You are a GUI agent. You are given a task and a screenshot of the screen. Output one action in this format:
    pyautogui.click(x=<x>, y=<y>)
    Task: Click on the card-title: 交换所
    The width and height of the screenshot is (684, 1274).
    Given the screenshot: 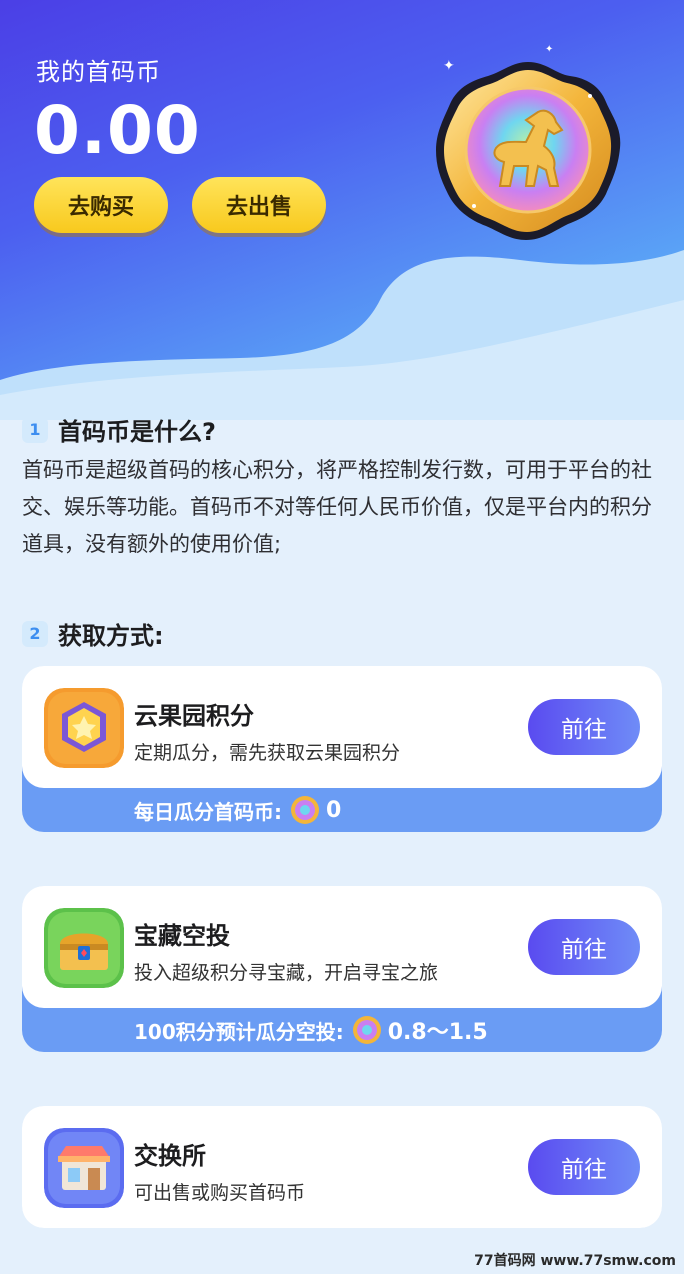 What is the action you would take?
    pyautogui.click(x=170, y=1156)
    